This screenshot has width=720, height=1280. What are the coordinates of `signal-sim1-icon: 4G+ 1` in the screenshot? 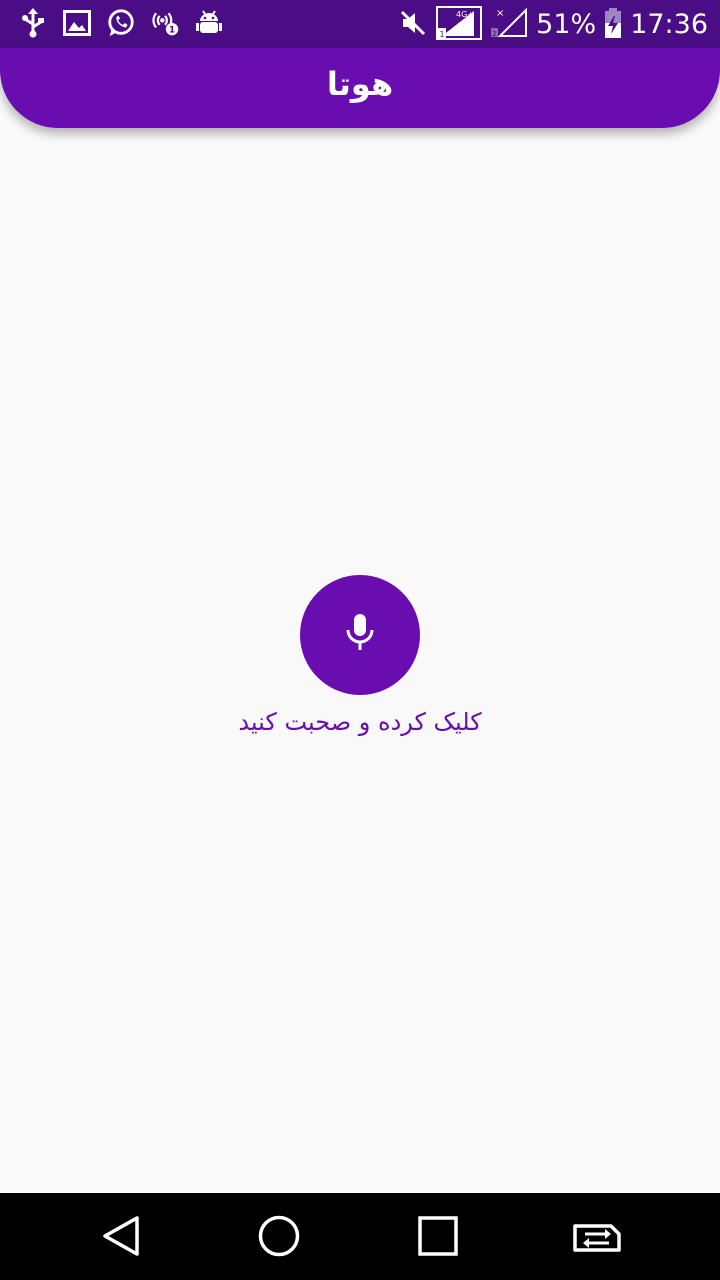 It's located at (459, 25).